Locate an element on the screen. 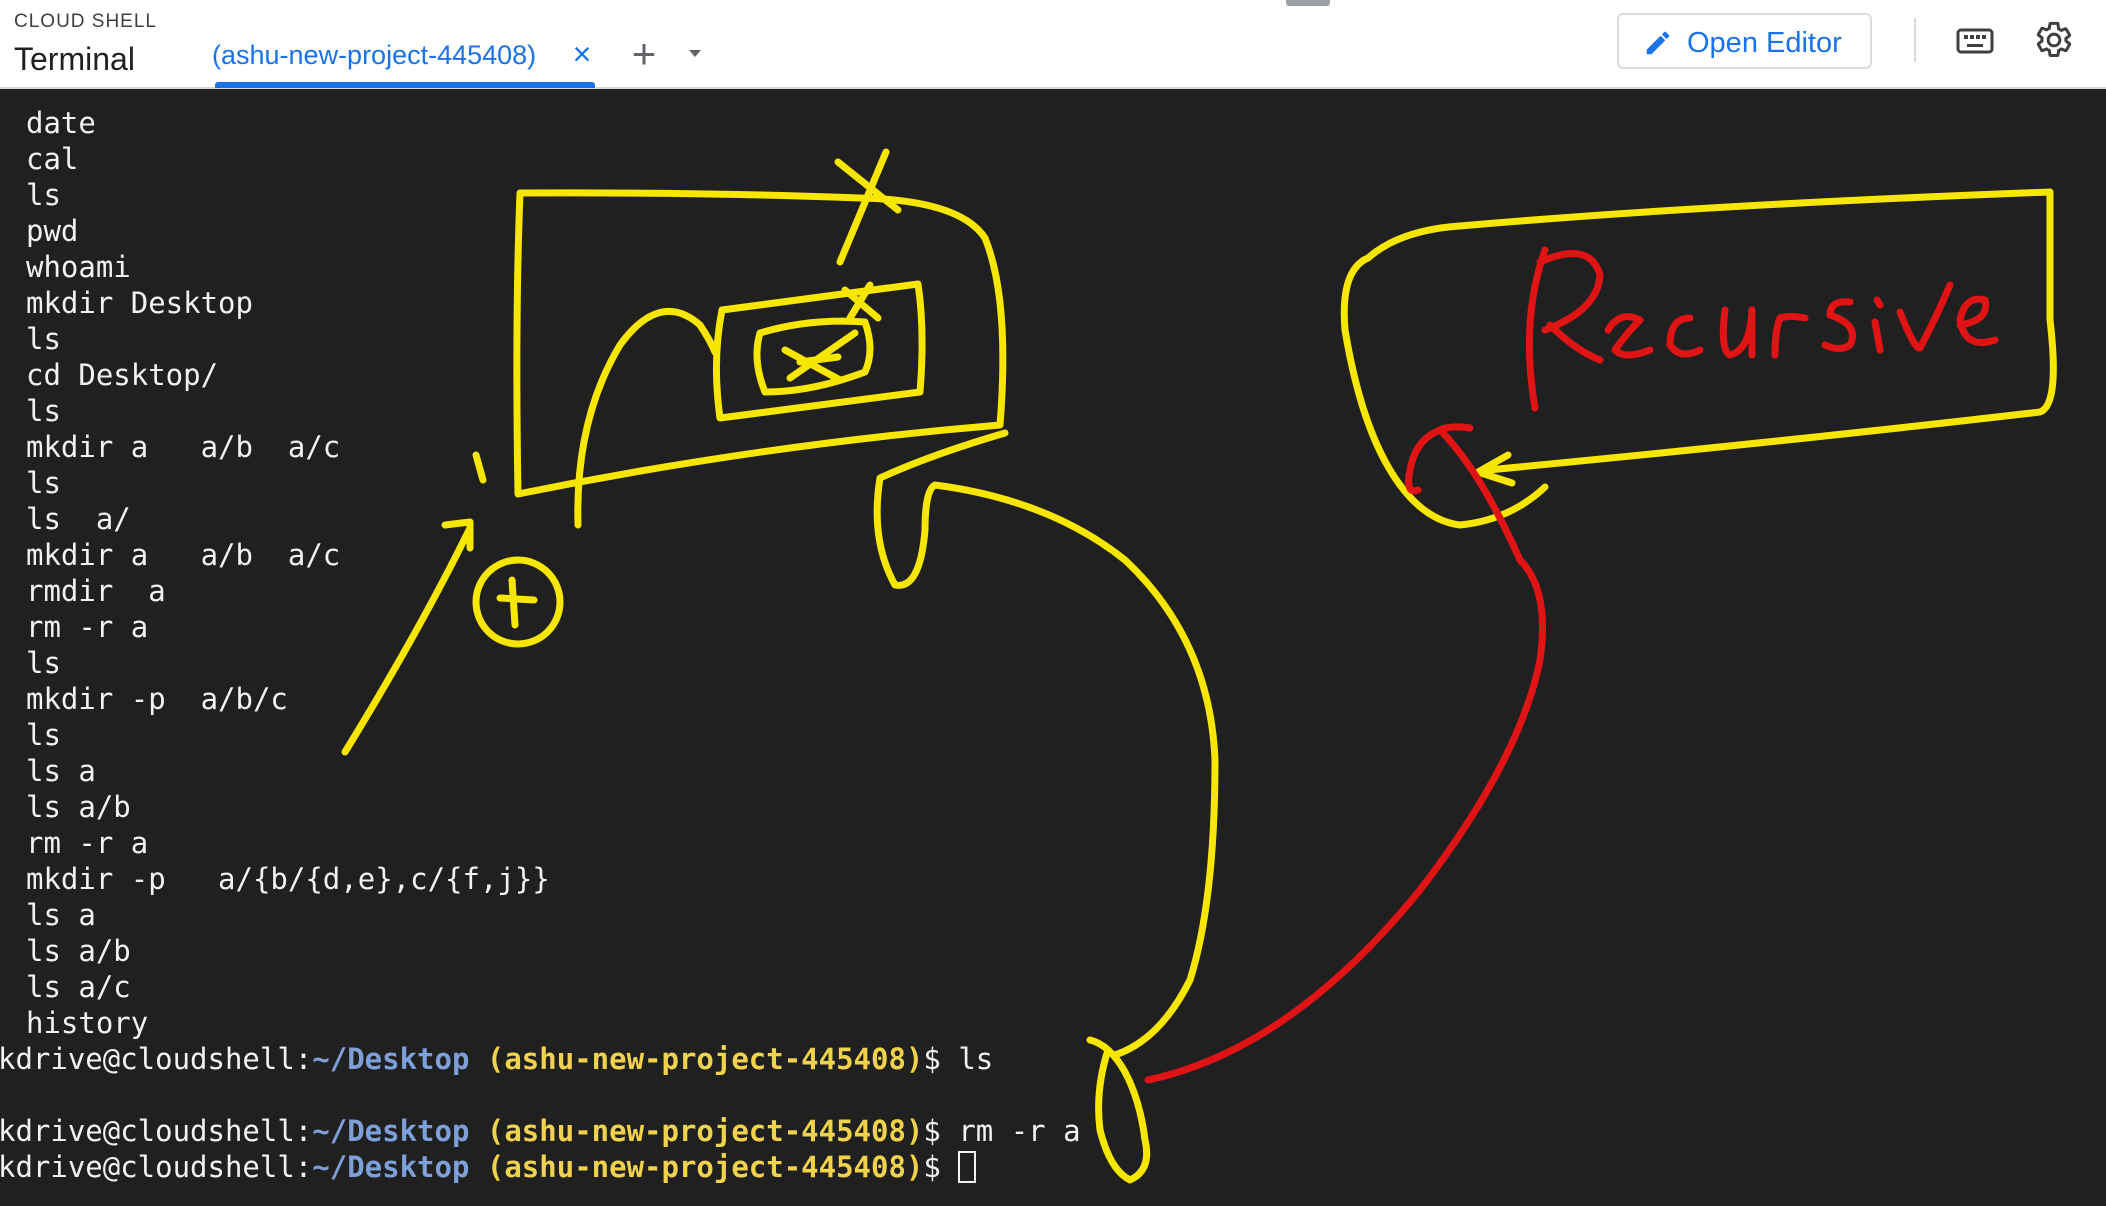 Image resolution: width=2106 pixels, height=1206 pixels. prompt-command: ls is located at coordinates (976, 1059).